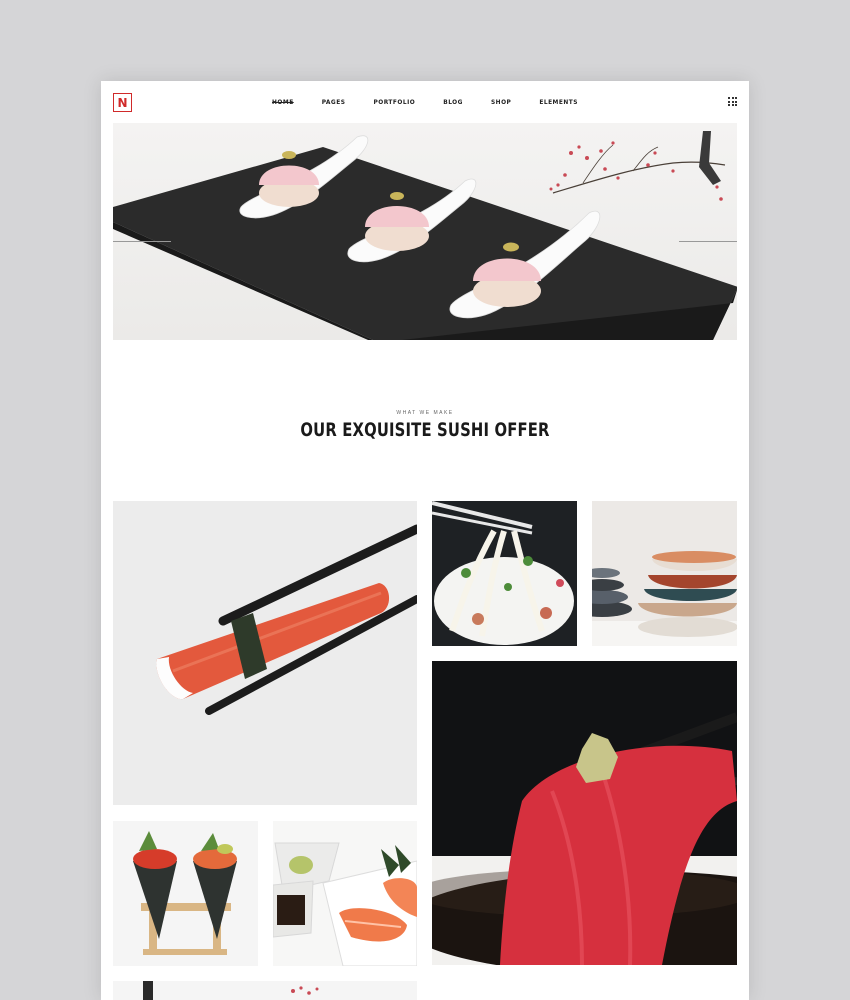  I want to click on crab-stick-image, so click(265, 653).